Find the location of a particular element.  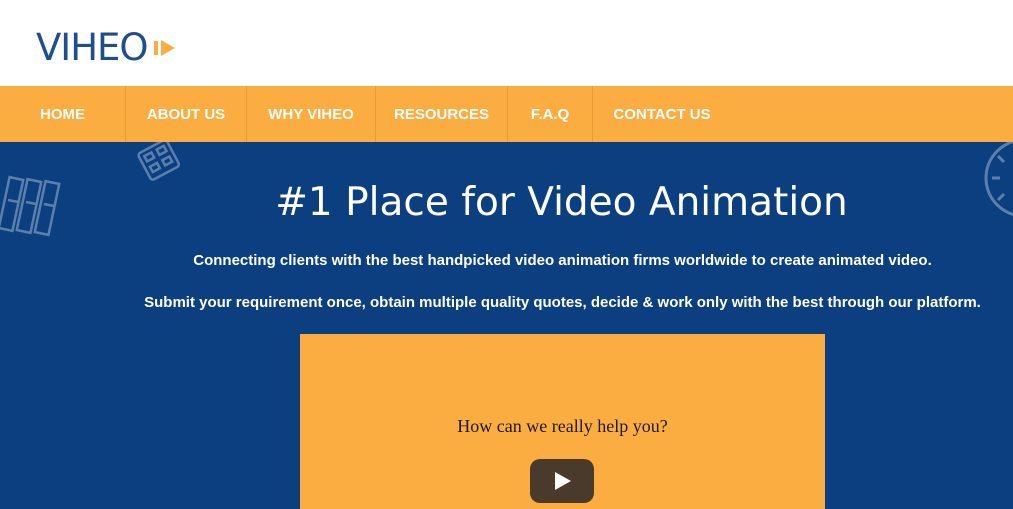

nav-item-why-viheo: WHY VIHEO is located at coordinates (311, 114).